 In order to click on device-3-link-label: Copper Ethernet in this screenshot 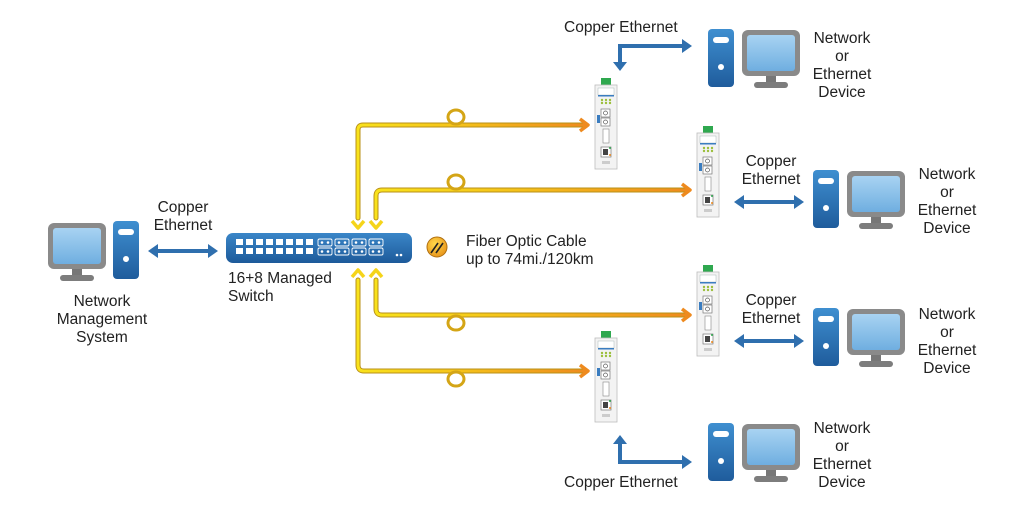, I will do `click(771, 310)`.